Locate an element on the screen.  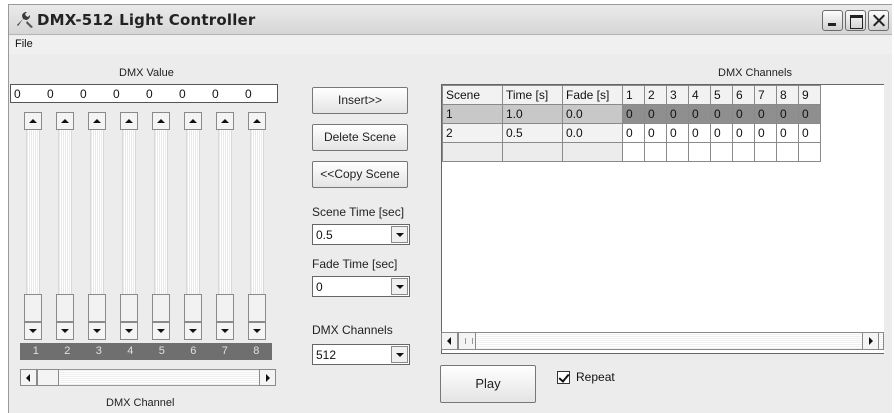
column-header: 9 is located at coordinates (809, 95).